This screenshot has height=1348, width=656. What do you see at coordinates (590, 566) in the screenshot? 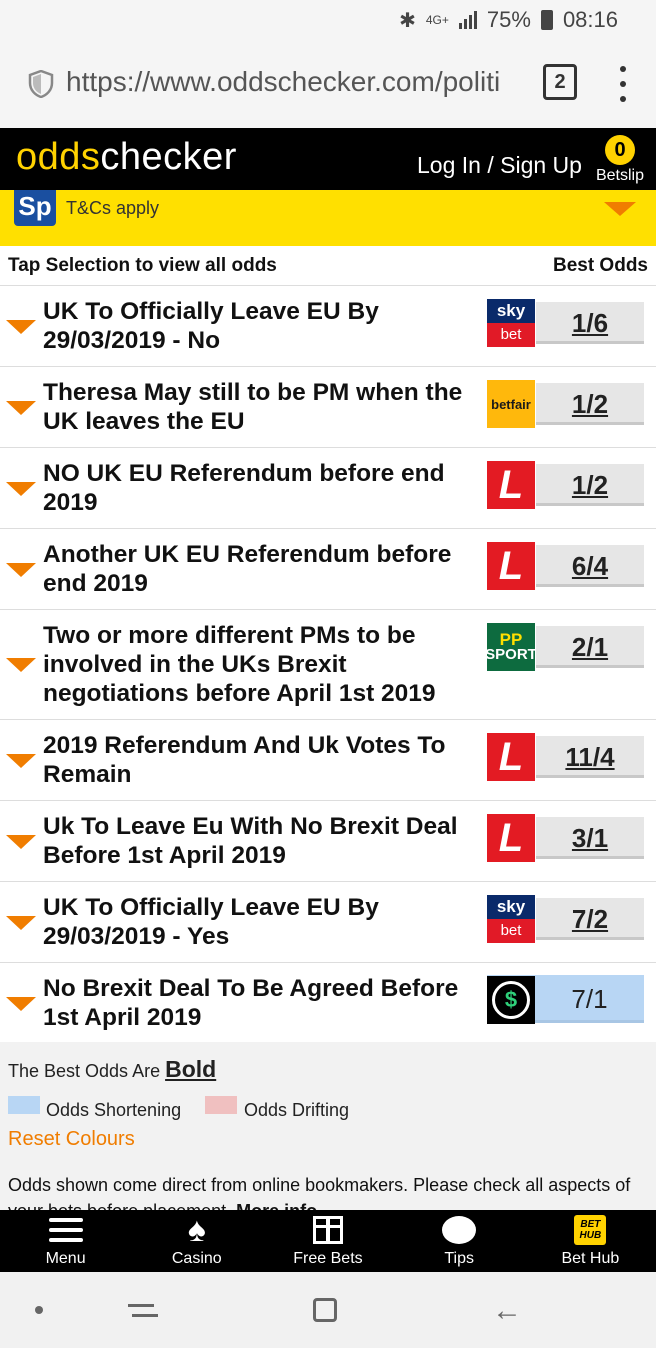
I see `odds-button: 6/4` at bounding box center [590, 566].